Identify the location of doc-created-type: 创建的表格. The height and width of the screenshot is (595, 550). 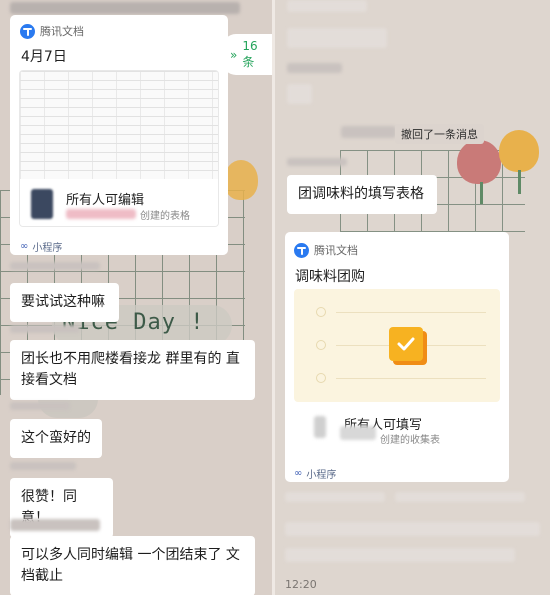
(165, 216).